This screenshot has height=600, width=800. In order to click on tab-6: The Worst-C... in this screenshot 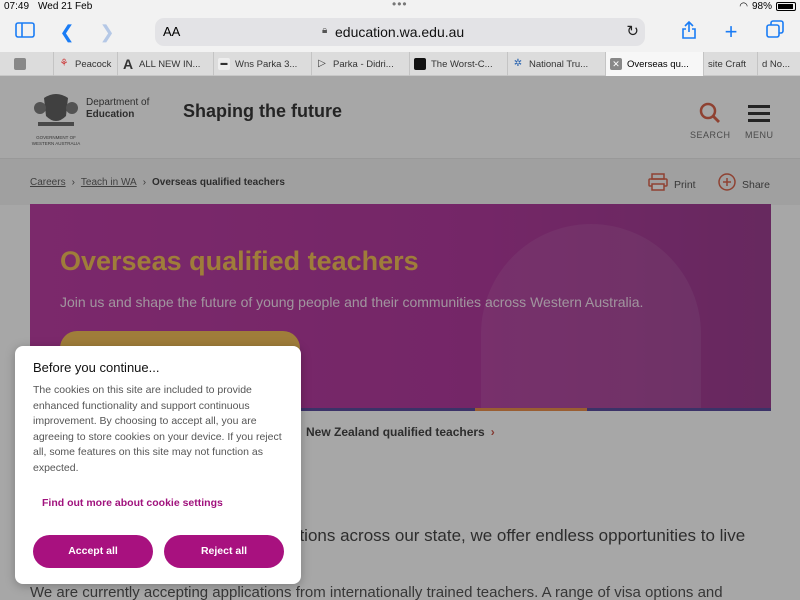, I will do `click(459, 64)`.